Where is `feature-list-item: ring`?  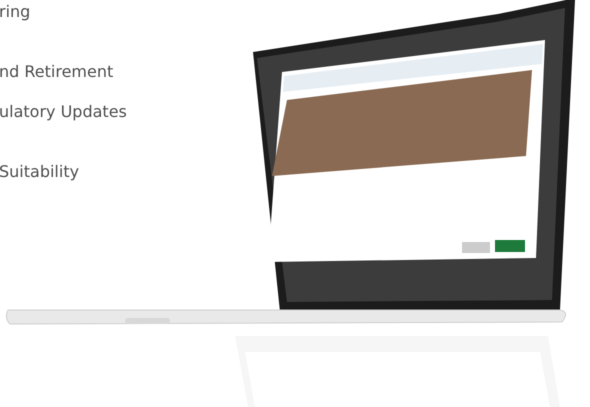
feature-list-item: ring is located at coordinates (15, 12).